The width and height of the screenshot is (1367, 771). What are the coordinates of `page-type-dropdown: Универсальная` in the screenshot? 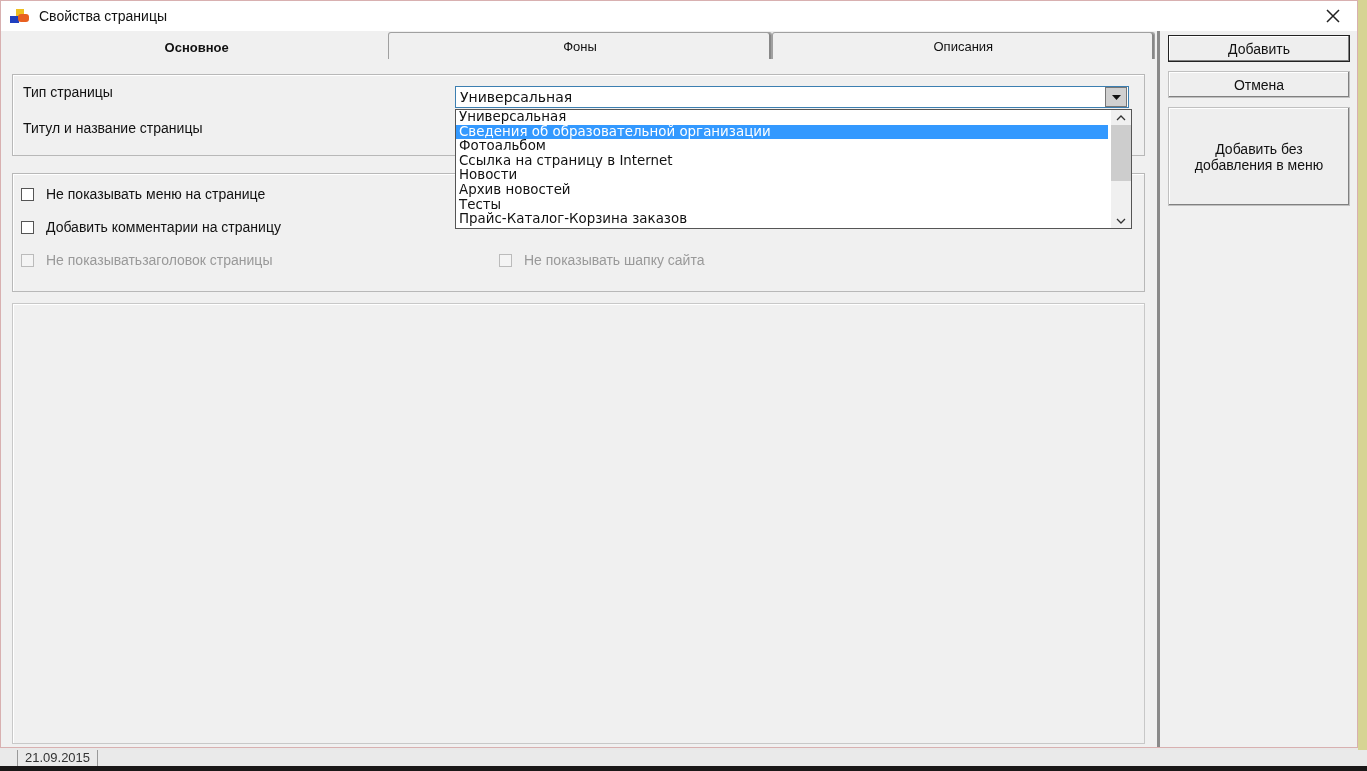 It's located at (792, 97).